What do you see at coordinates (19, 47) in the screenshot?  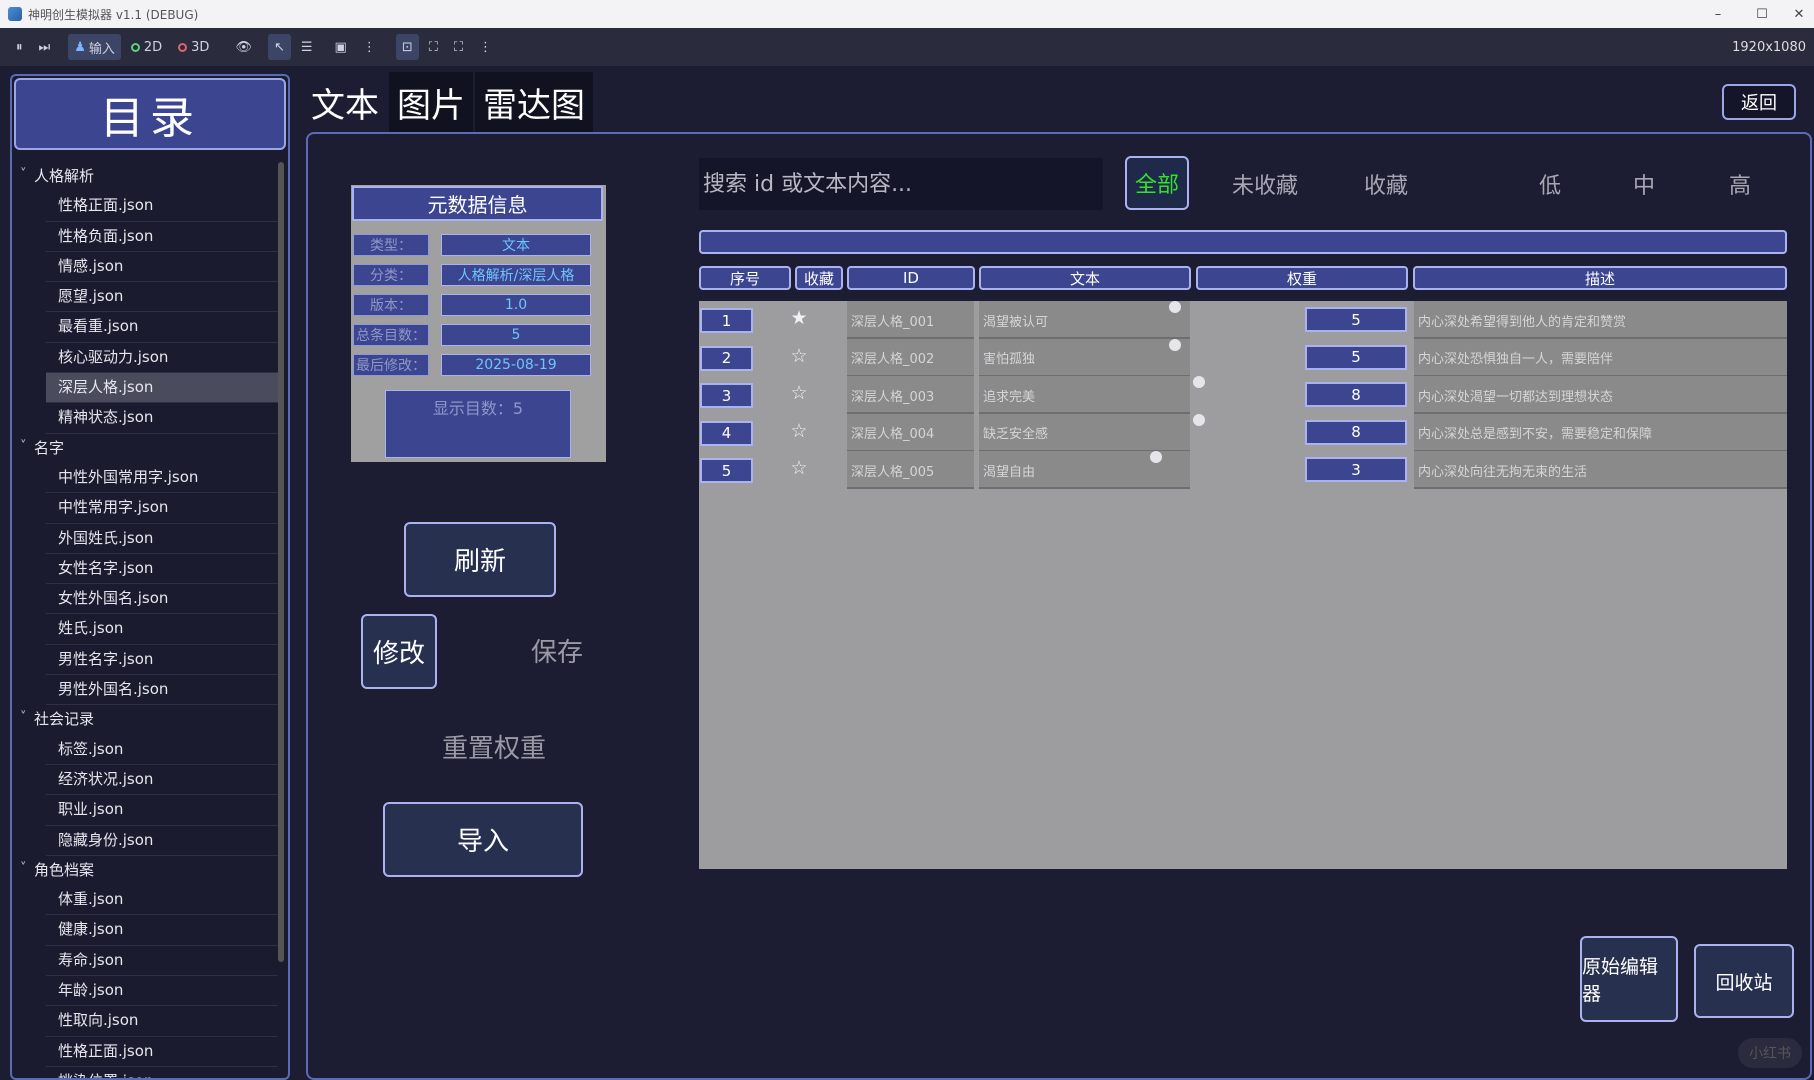 I see `pause-icon: ⏸` at bounding box center [19, 47].